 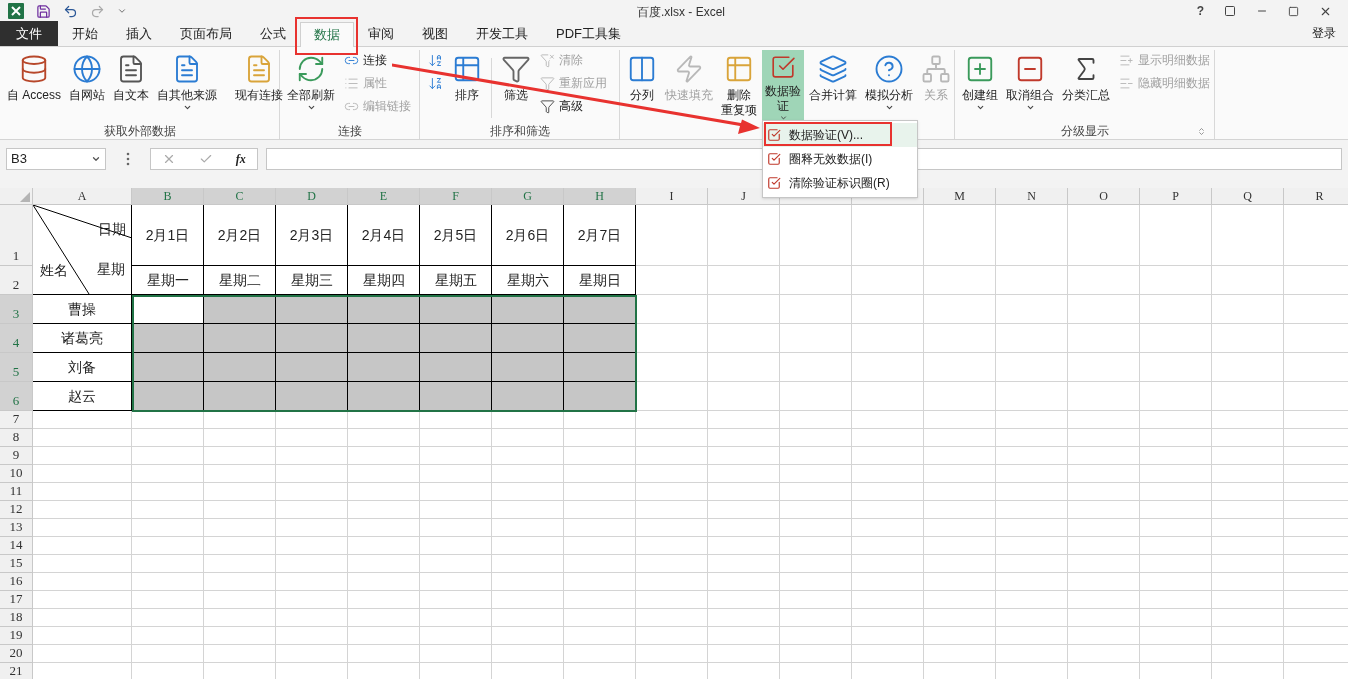 I want to click on ribbon-tab: PDF工具集, so click(x=588, y=33).